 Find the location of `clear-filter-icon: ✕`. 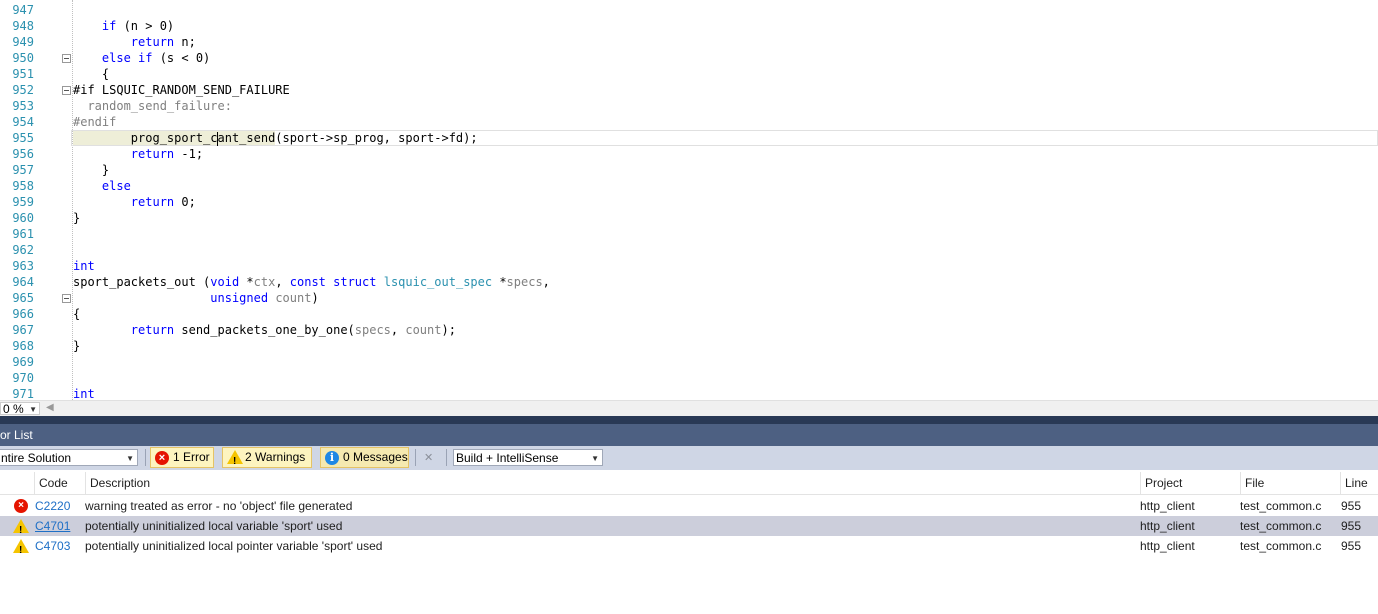

clear-filter-icon: ✕ is located at coordinates (430, 458).